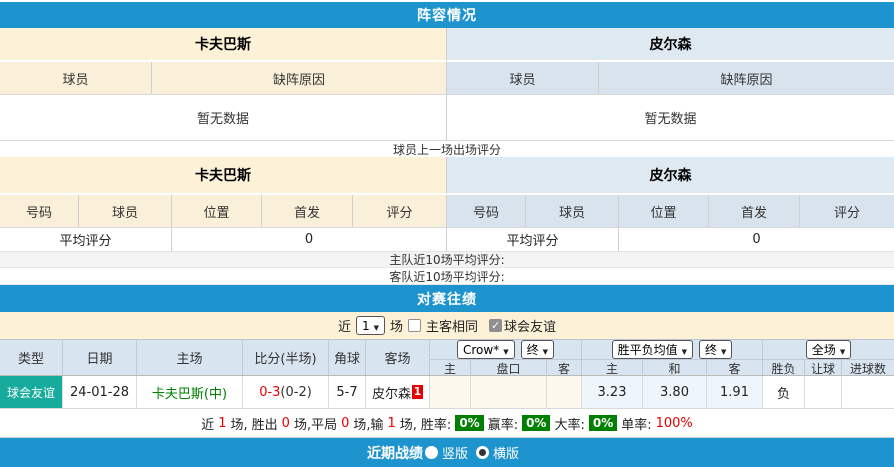 The width and height of the screenshot is (894, 467). What do you see at coordinates (846, 213) in the screenshot?
I see `away-score-col: 评分` at bounding box center [846, 213].